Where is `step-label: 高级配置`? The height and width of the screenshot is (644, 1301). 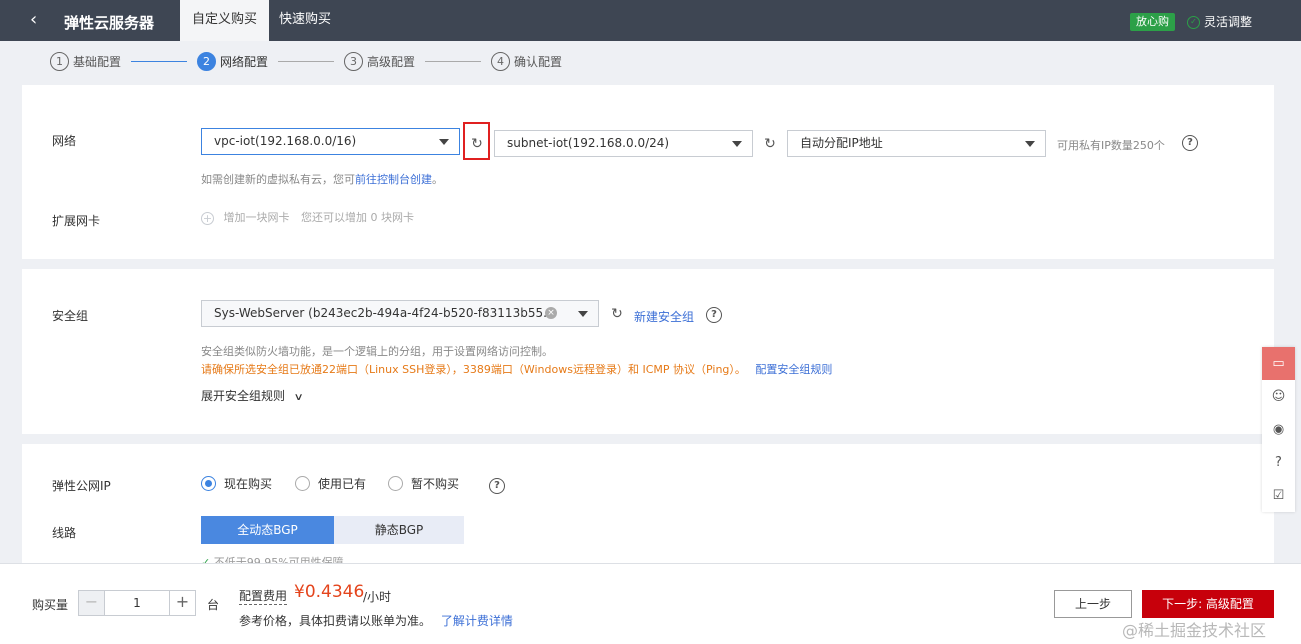 step-label: 高级配置 is located at coordinates (391, 62).